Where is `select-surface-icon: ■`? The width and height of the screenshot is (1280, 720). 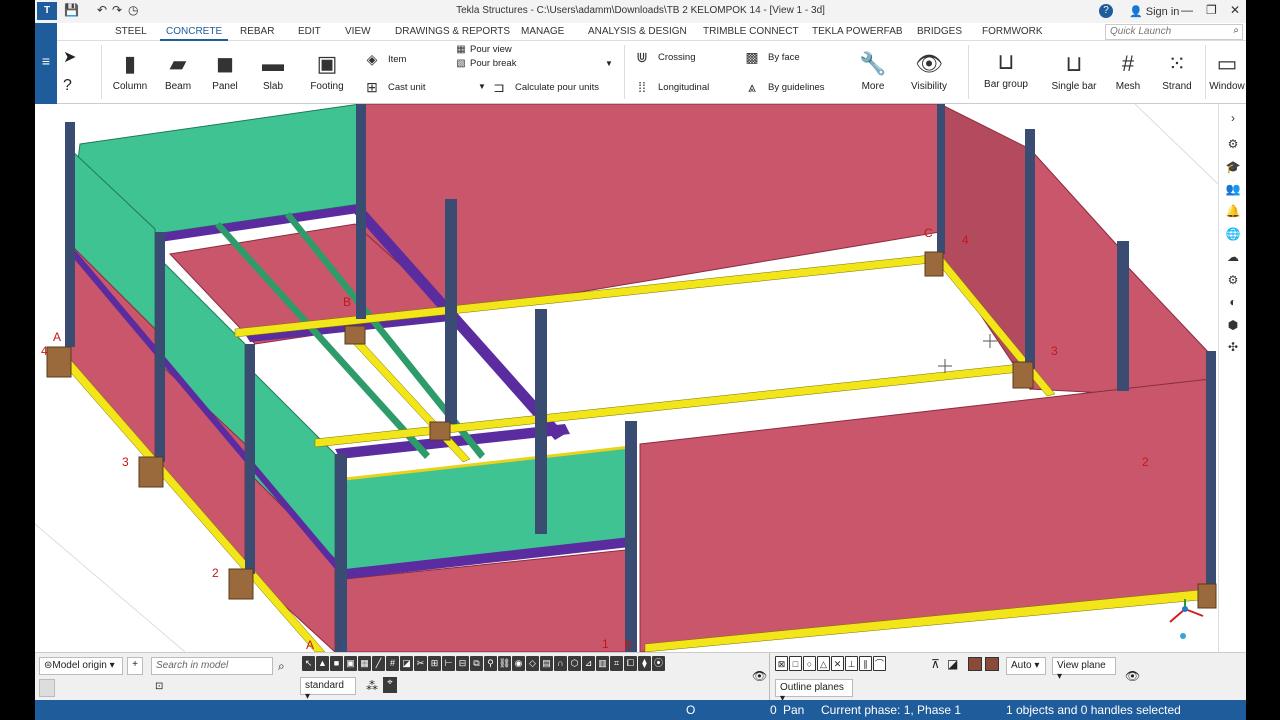
select-surface-icon: ■ is located at coordinates (336, 663).